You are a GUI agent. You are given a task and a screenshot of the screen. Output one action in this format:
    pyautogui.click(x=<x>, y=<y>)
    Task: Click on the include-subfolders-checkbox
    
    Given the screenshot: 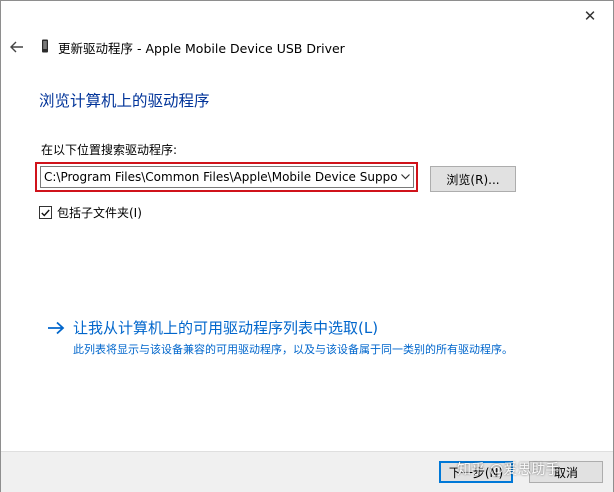 What is the action you would take?
    pyautogui.click(x=45, y=212)
    